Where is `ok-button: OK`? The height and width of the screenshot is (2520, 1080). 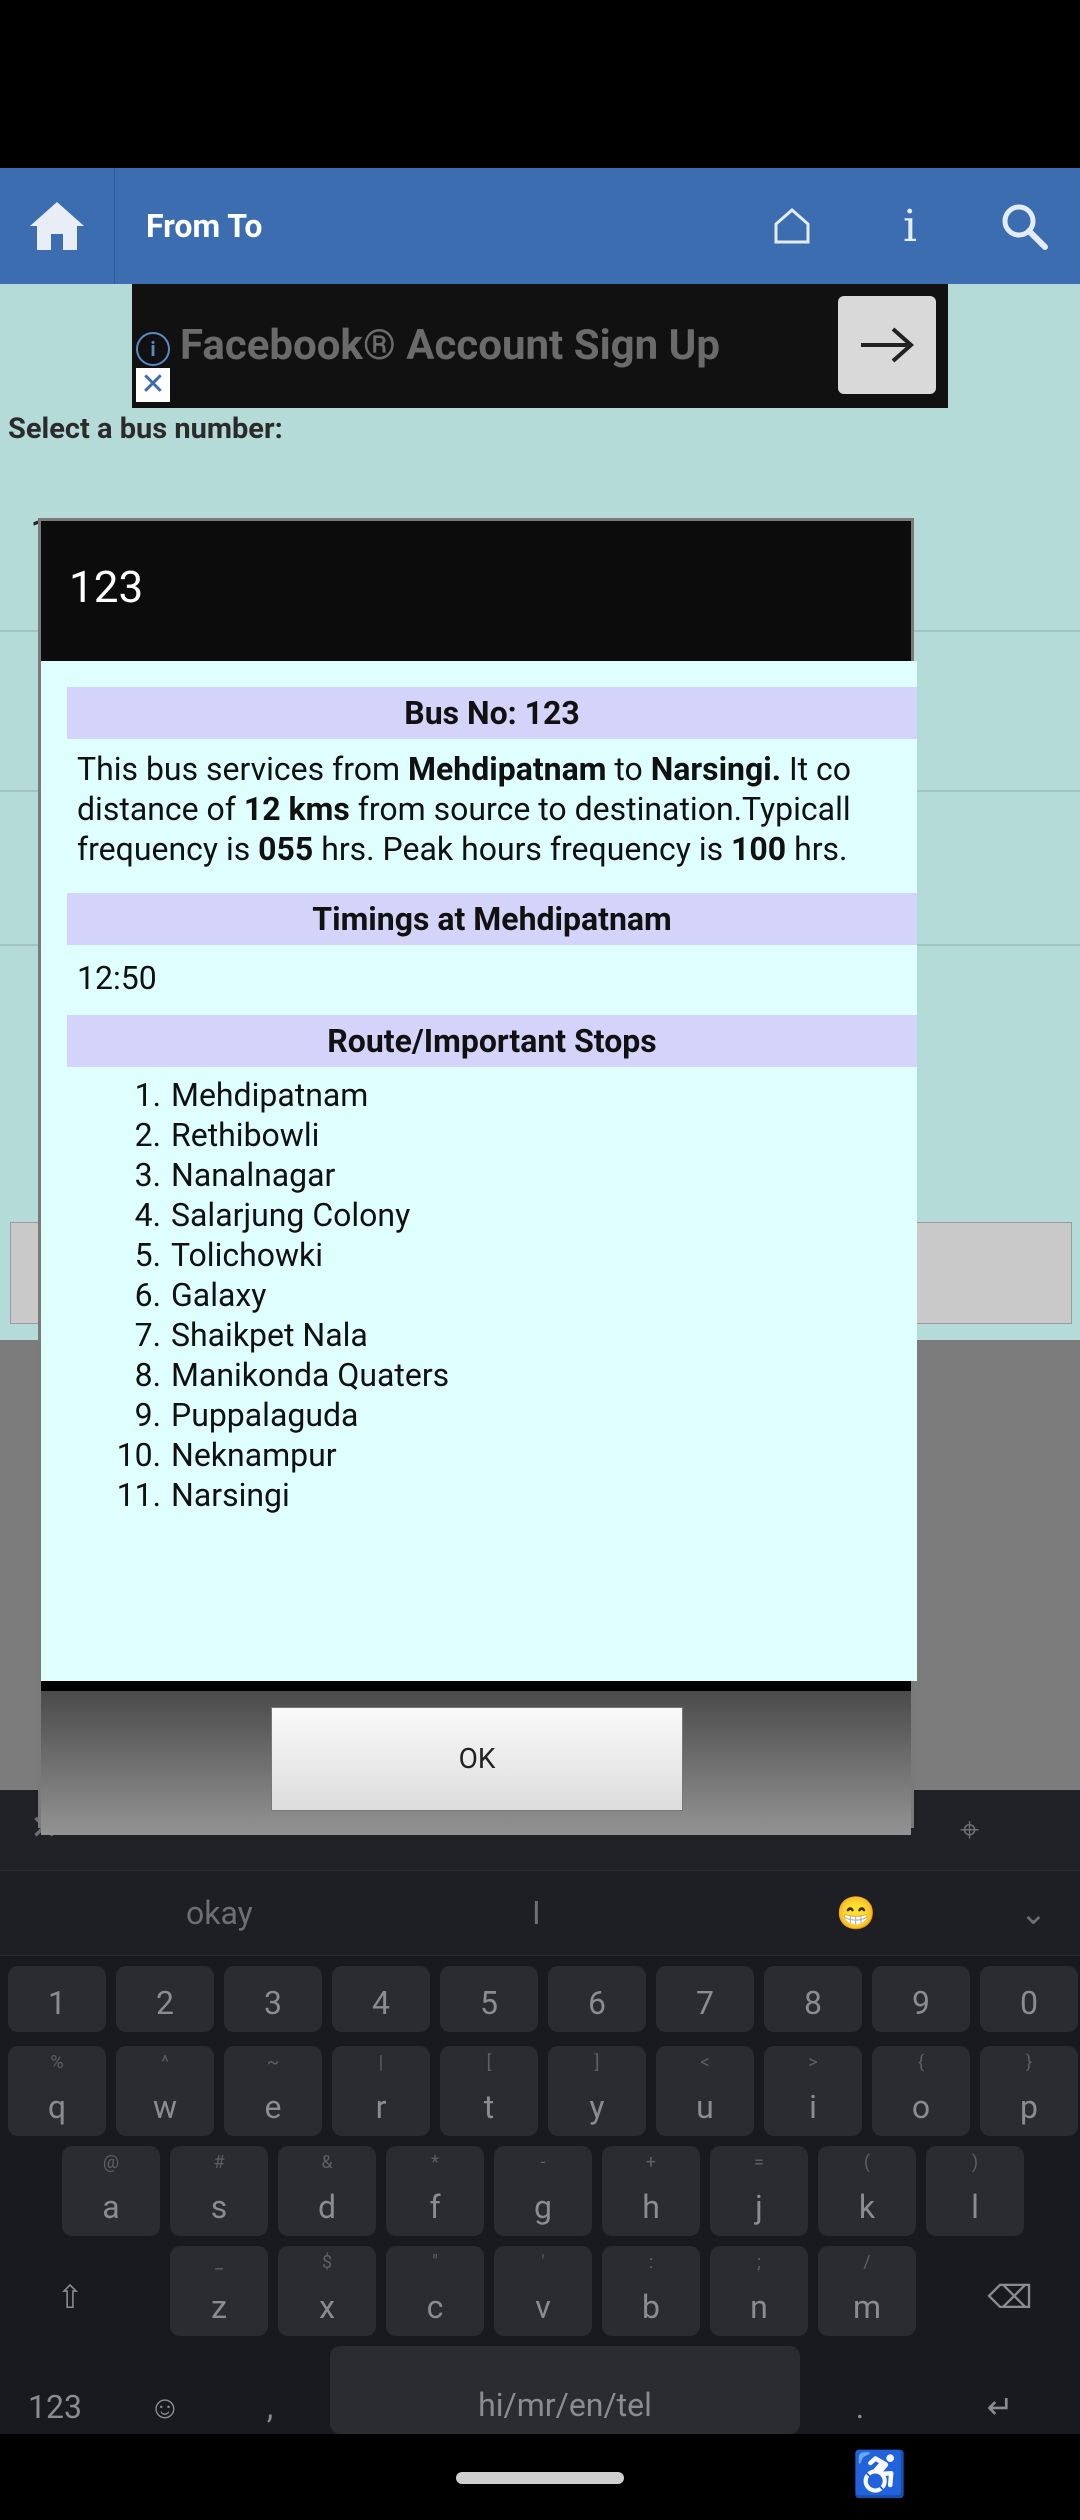
ok-button: OK is located at coordinates (477, 1759).